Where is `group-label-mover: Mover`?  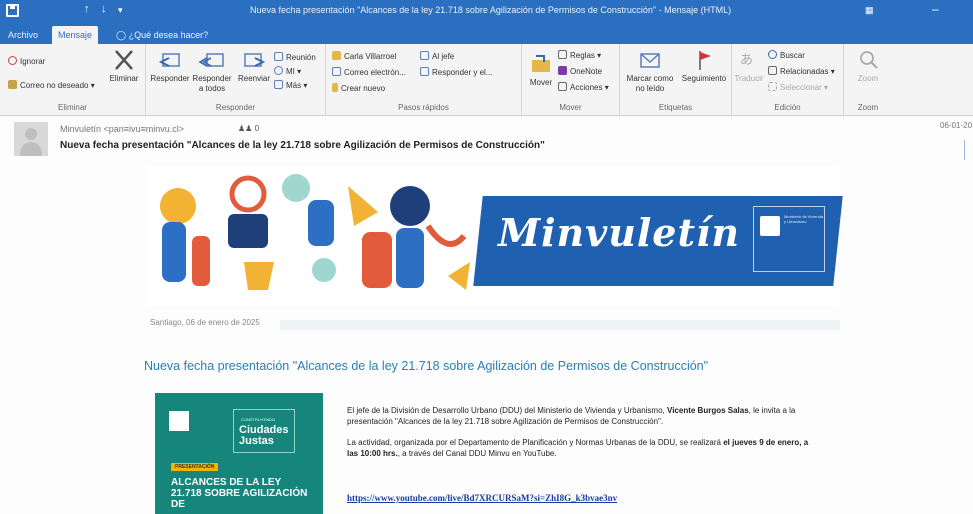 group-label-mover: Mover is located at coordinates (570, 107).